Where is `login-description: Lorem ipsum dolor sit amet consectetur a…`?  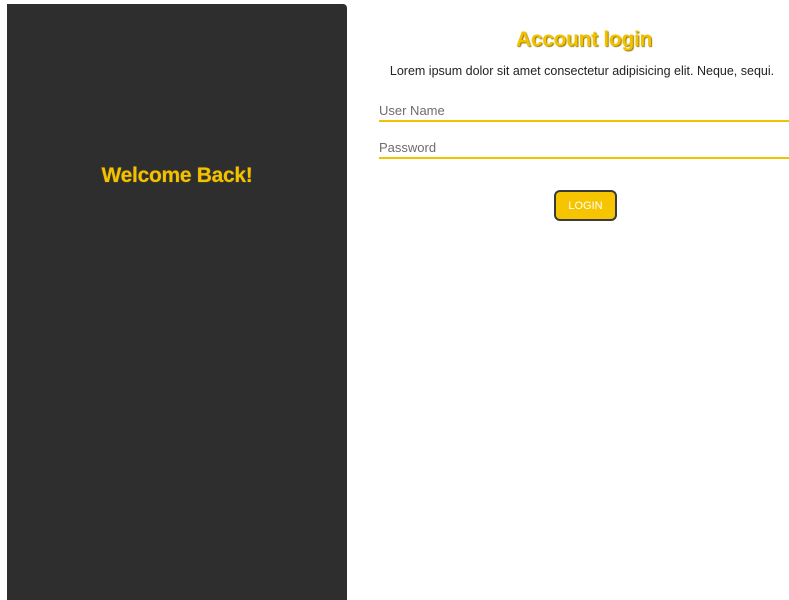
login-description: Lorem ipsum dolor sit amet consectetur a… is located at coordinates (582, 71).